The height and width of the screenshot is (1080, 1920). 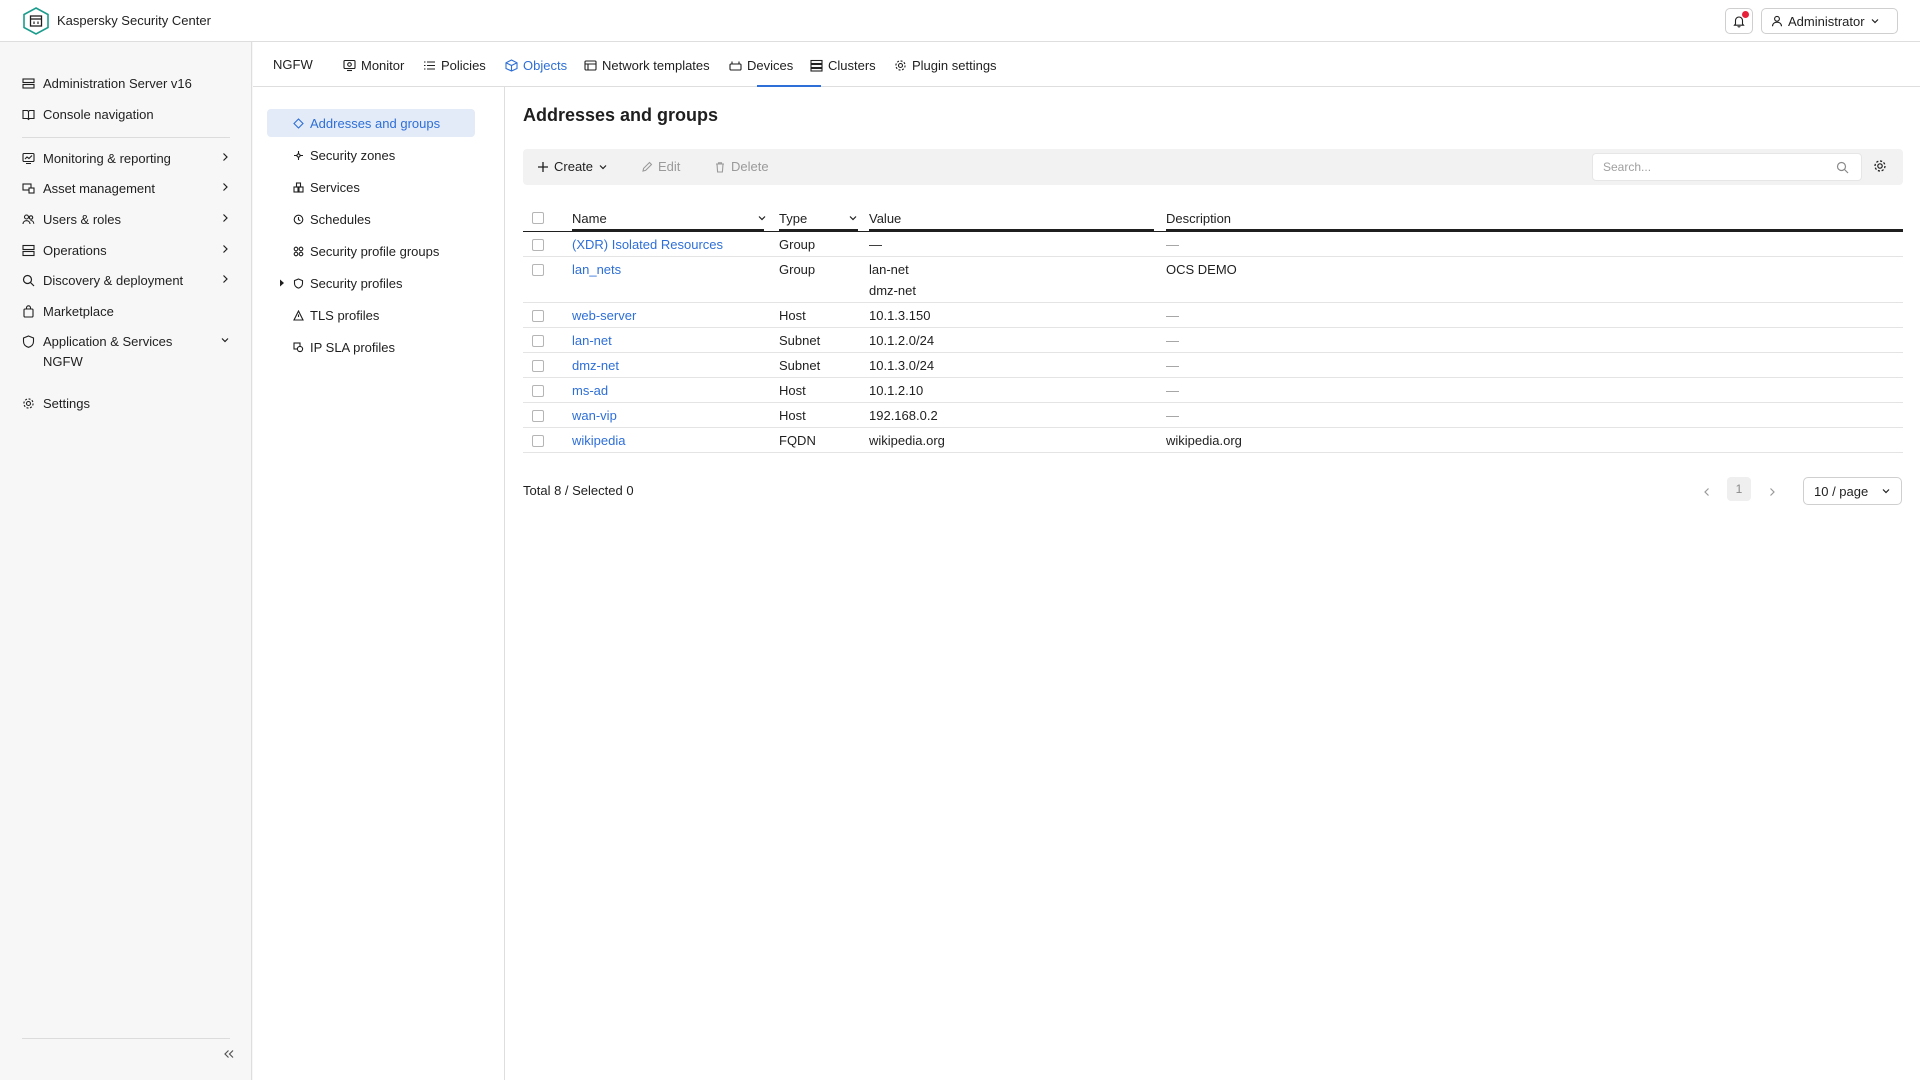 I want to click on column-header-description: Description, so click(x=1198, y=218).